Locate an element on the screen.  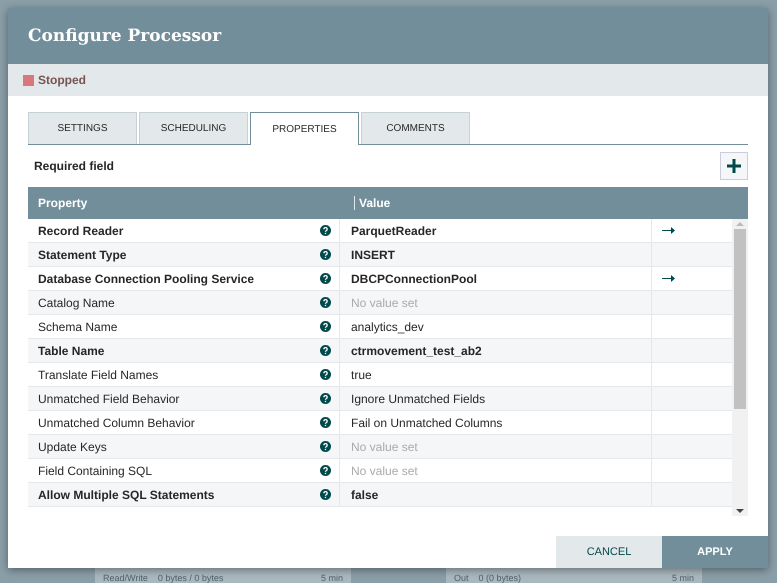
add-property-button is located at coordinates (734, 166).